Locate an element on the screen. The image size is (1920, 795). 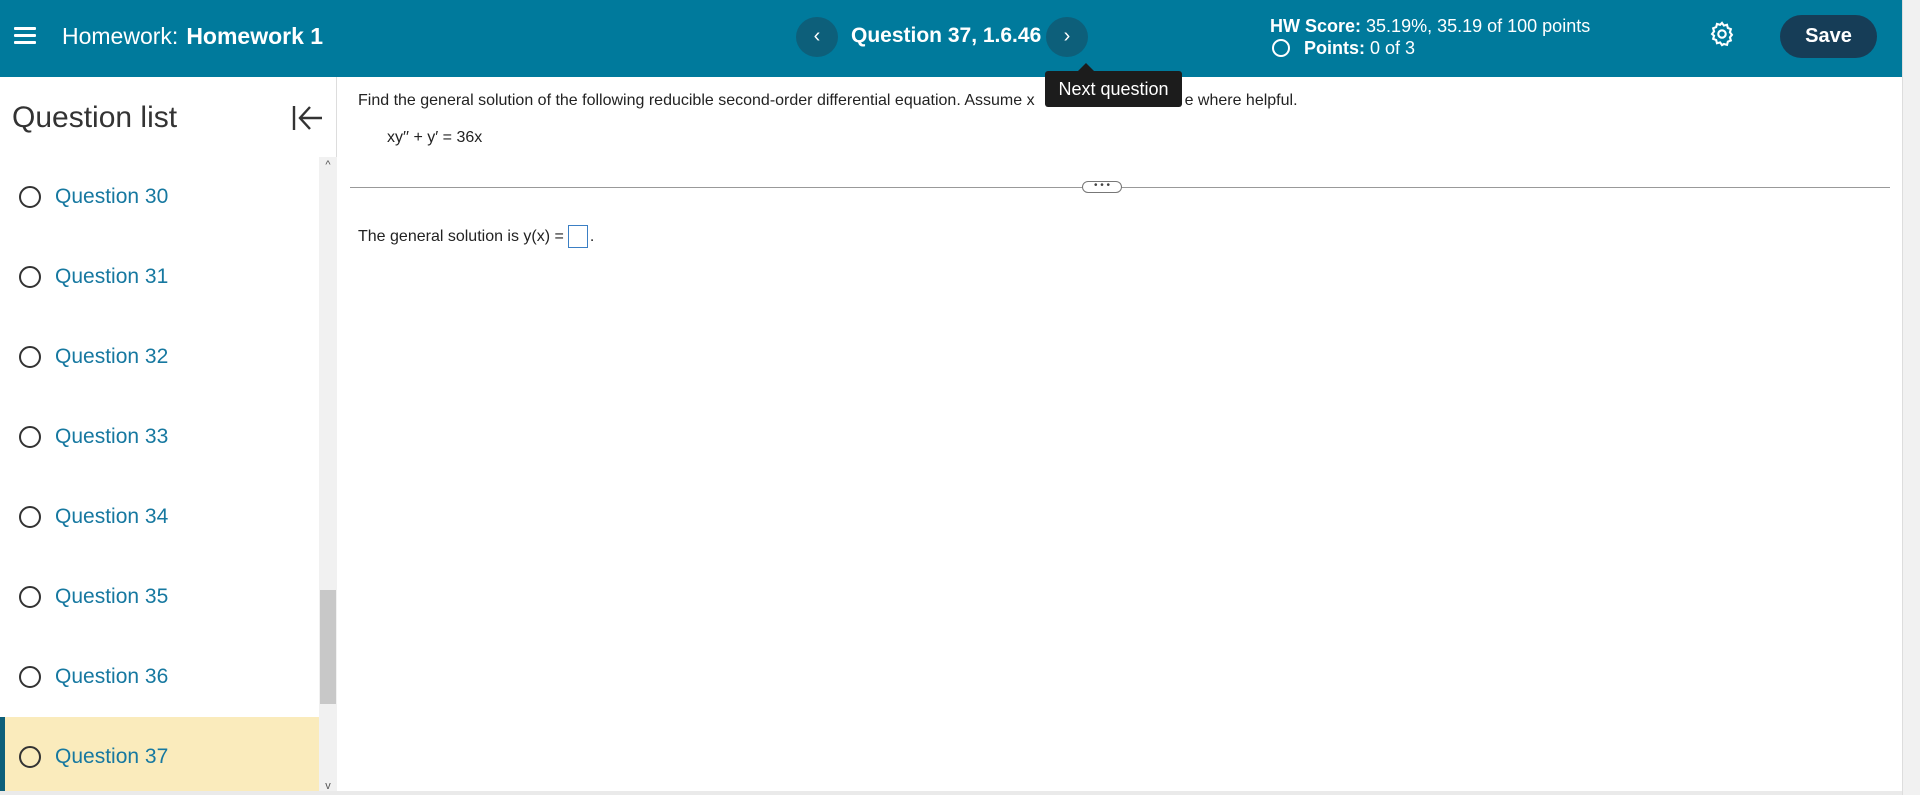
points-label: Points: is located at coordinates (1334, 48).